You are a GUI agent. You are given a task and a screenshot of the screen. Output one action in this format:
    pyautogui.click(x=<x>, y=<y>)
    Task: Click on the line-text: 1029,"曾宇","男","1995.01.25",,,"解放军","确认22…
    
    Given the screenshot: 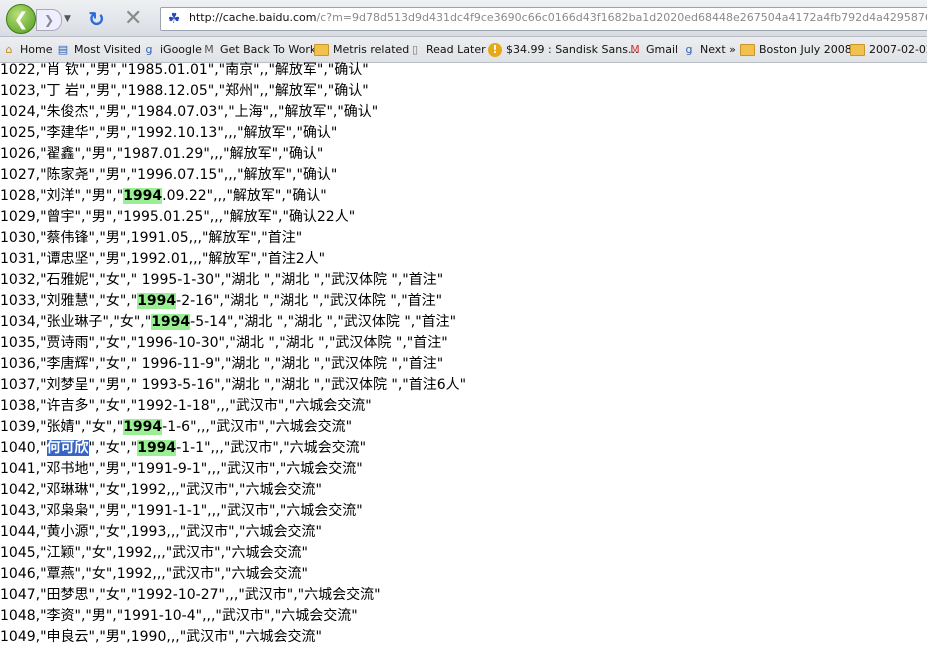 What is the action you would take?
    pyautogui.click(x=178, y=217)
    